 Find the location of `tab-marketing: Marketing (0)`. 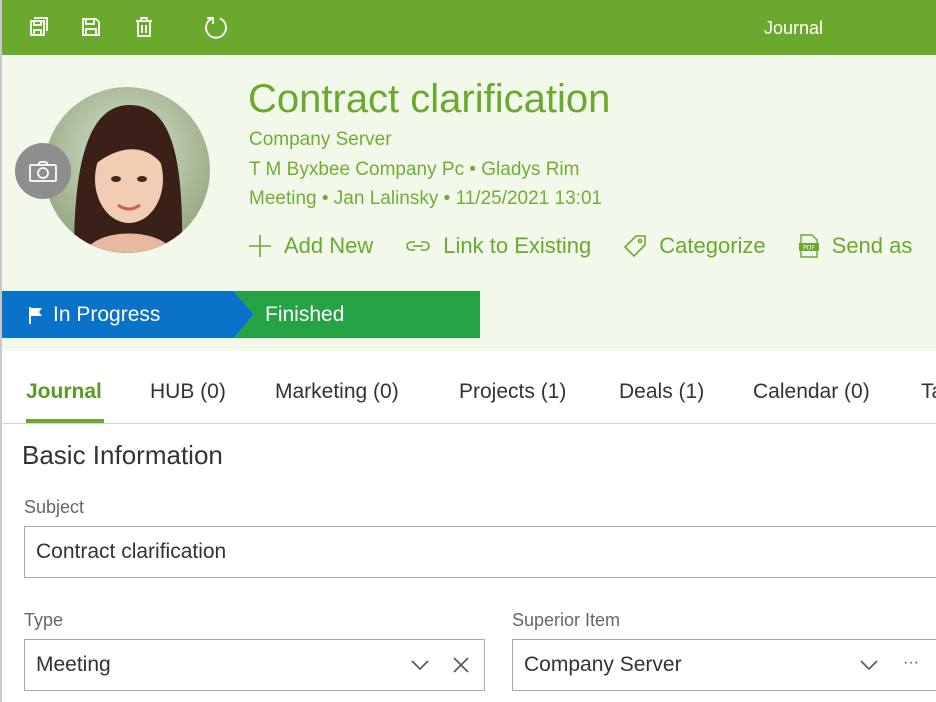

tab-marketing: Marketing (0) is located at coordinates (337, 392).